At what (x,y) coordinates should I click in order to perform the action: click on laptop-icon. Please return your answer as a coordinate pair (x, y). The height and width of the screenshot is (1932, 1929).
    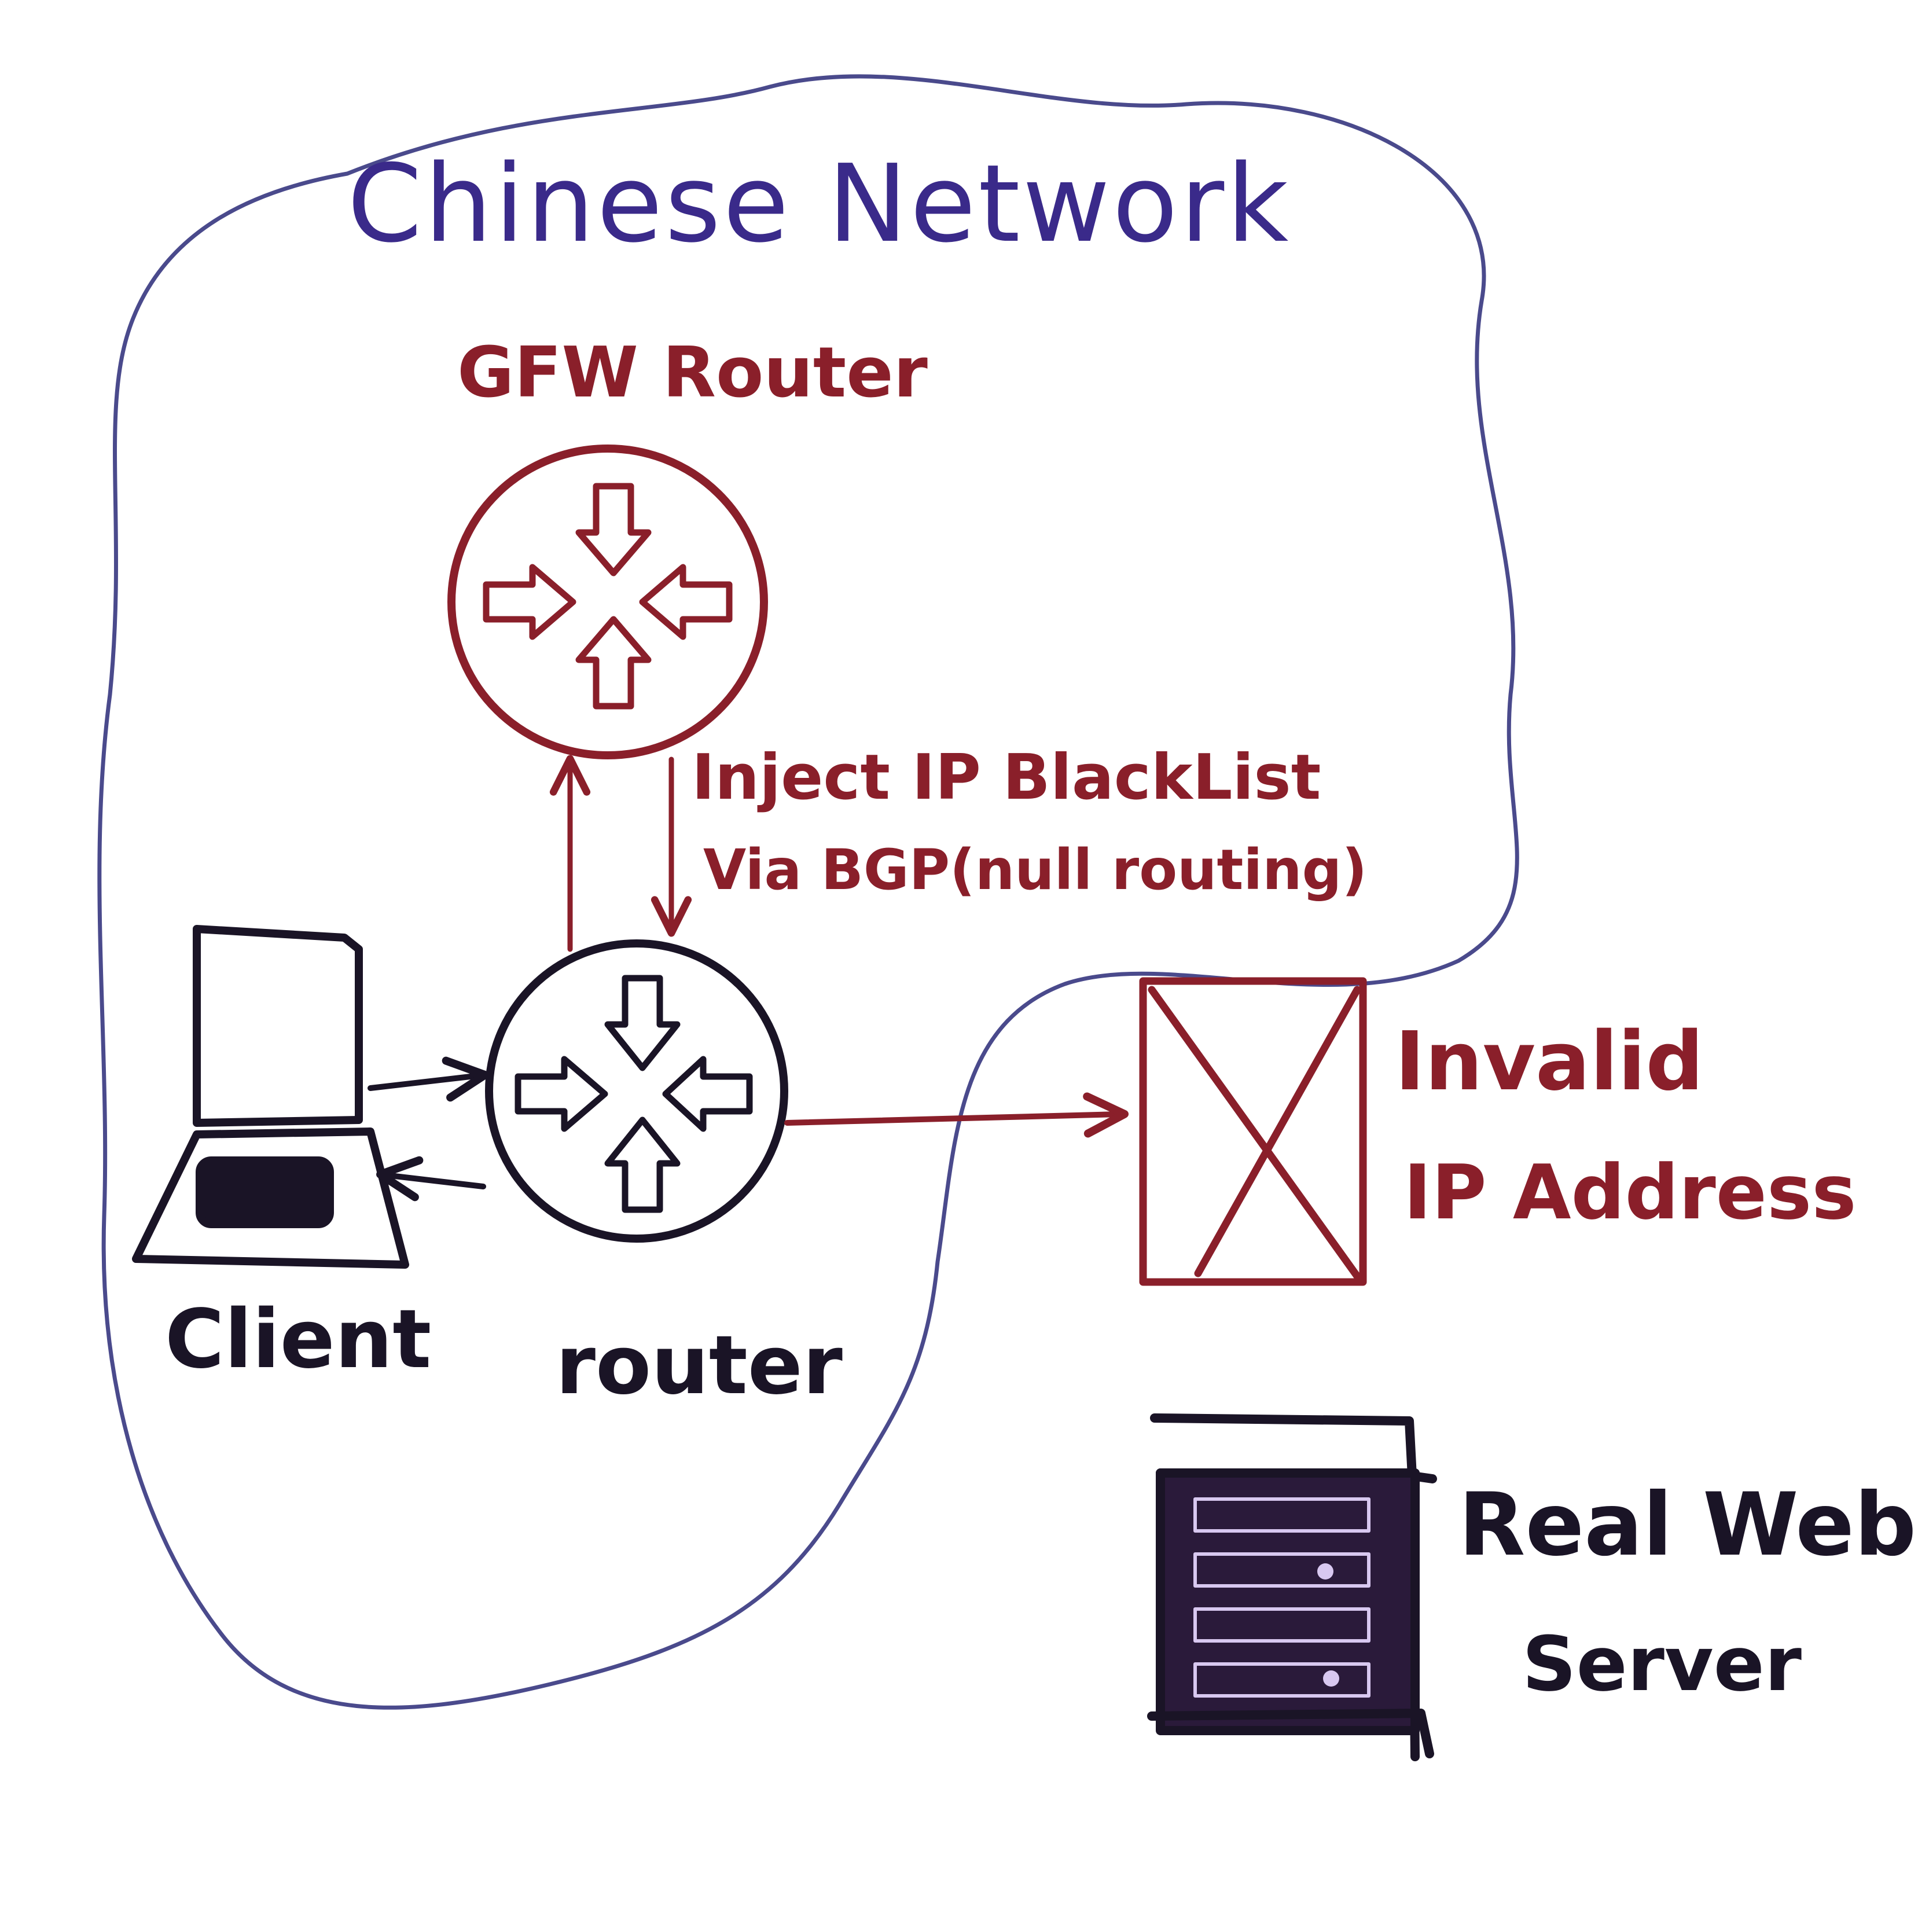
    Looking at the image, I should click on (270, 1097).